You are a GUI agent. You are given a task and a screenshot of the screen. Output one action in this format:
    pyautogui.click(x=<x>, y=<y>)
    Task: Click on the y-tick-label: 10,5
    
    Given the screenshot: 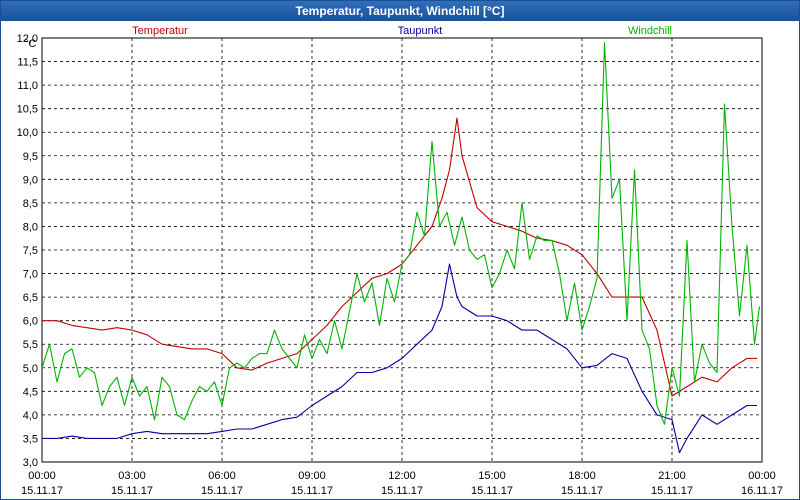 What is the action you would take?
    pyautogui.click(x=27, y=110)
    